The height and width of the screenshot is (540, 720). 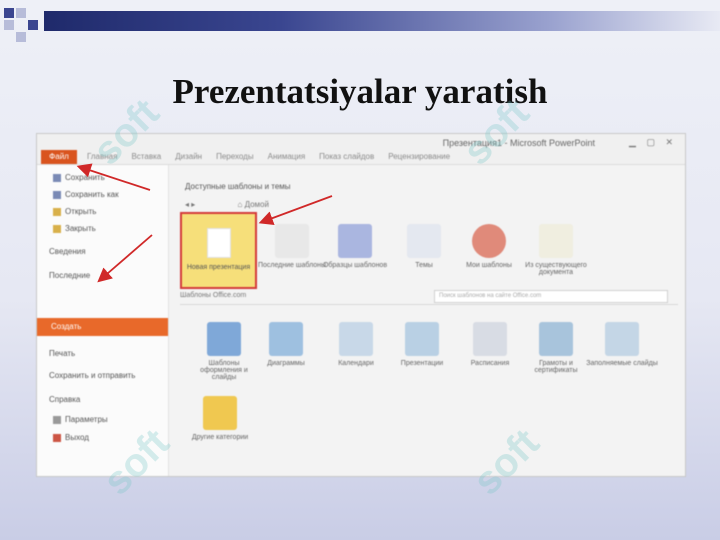 I want to click on arrow-to-blank-presentation, so click(x=295, y=210).